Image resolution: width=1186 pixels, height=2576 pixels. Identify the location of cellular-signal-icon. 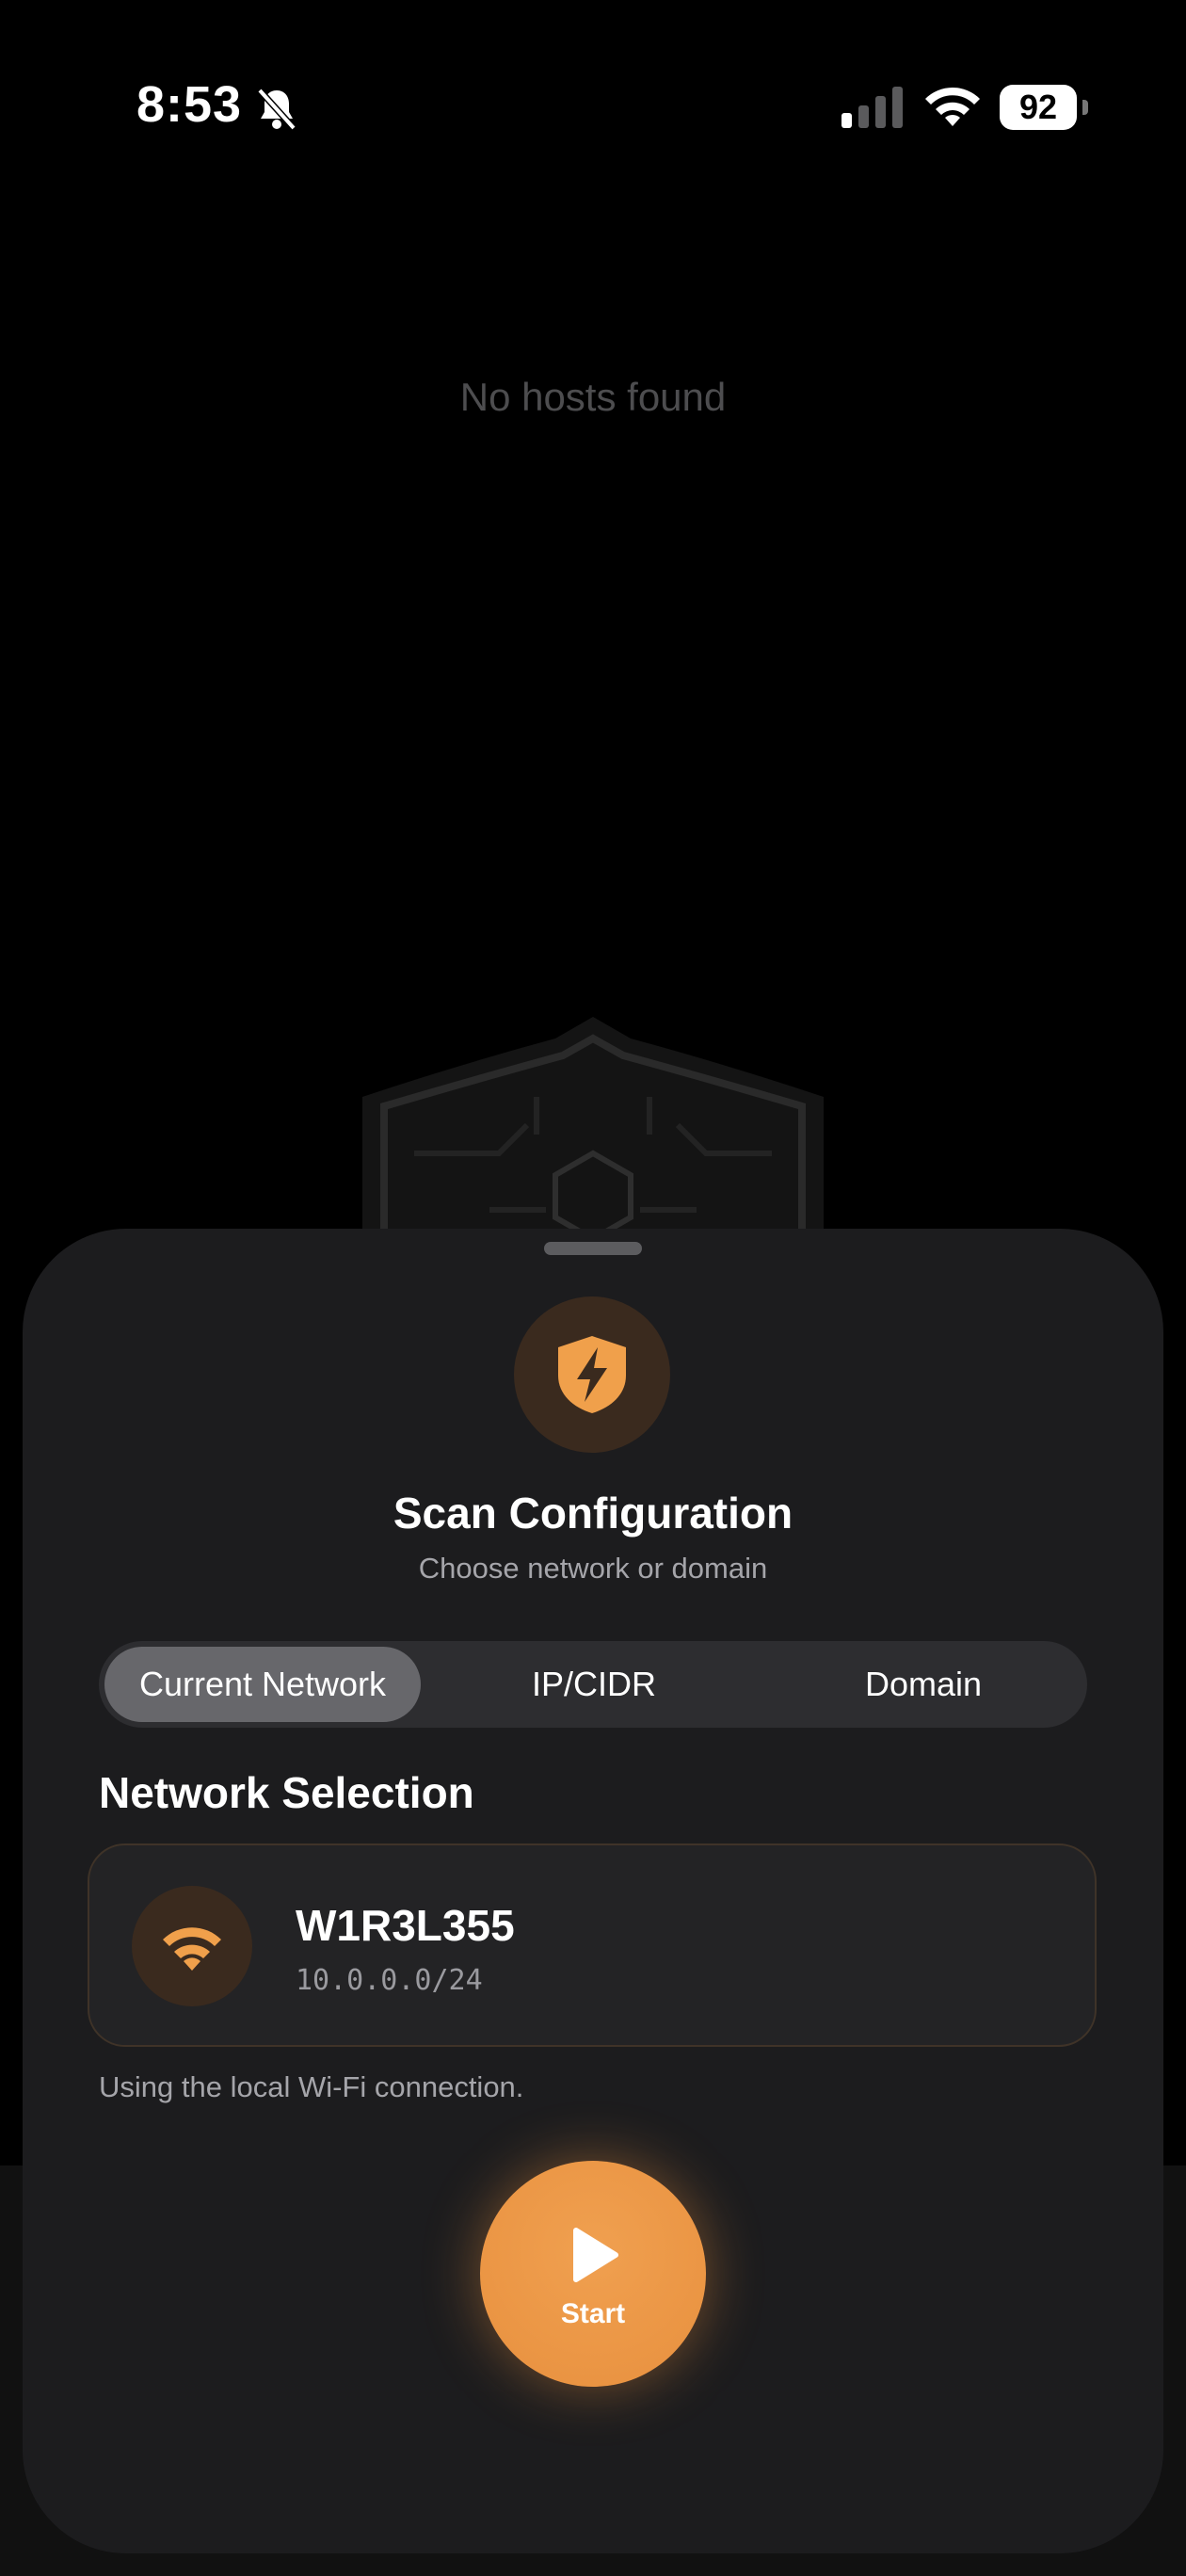
(872, 107).